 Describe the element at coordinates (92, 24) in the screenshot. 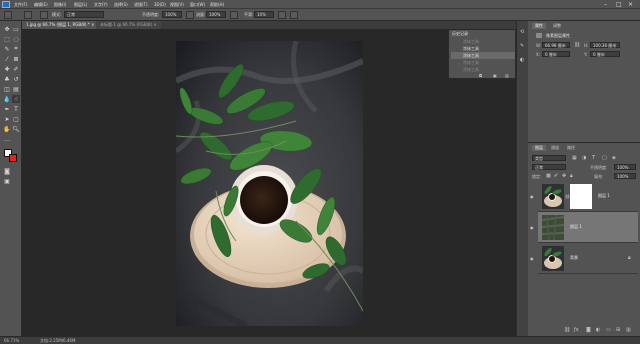

I see `close-tab-icon: ×` at that location.